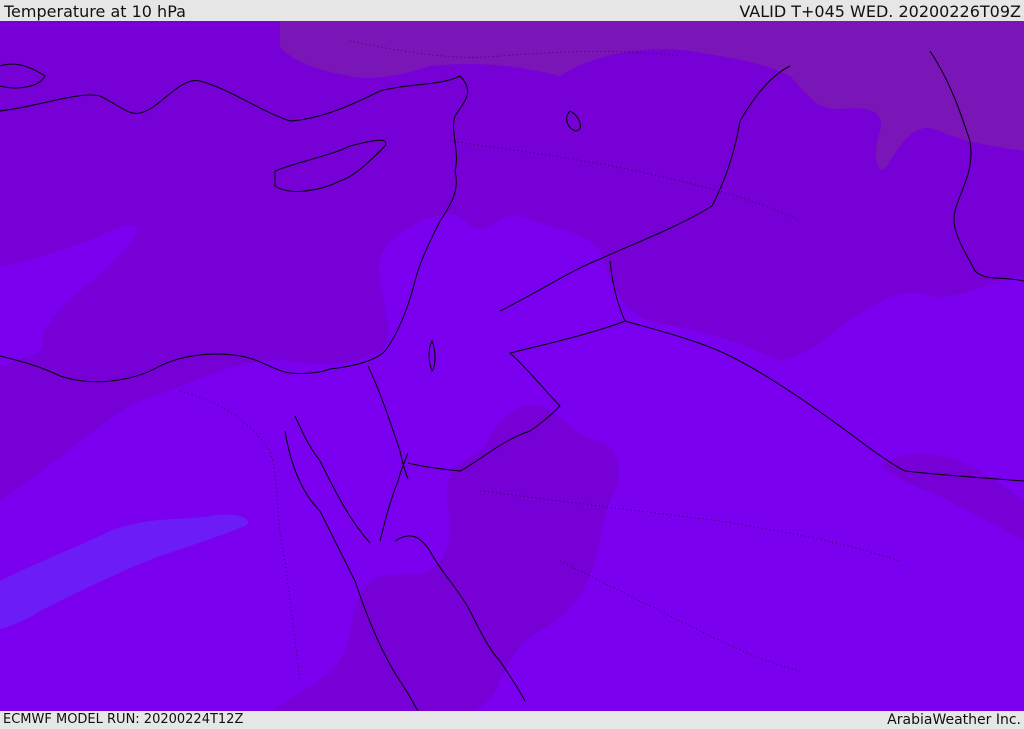  Describe the element at coordinates (880, 11) in the screenshot. I see `valid-time: VALID T+045 WED. 20200226T09Z` at that location.